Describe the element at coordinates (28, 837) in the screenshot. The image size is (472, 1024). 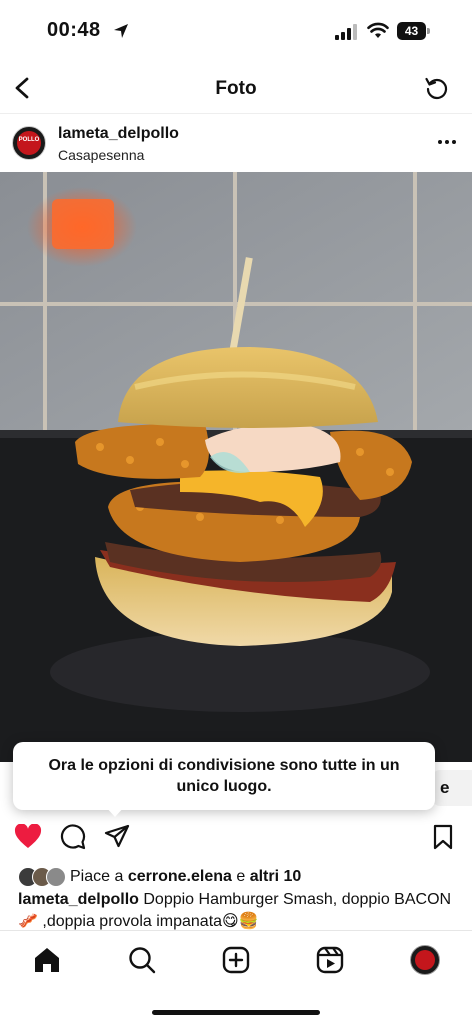
I see `heart-icon` at that location.